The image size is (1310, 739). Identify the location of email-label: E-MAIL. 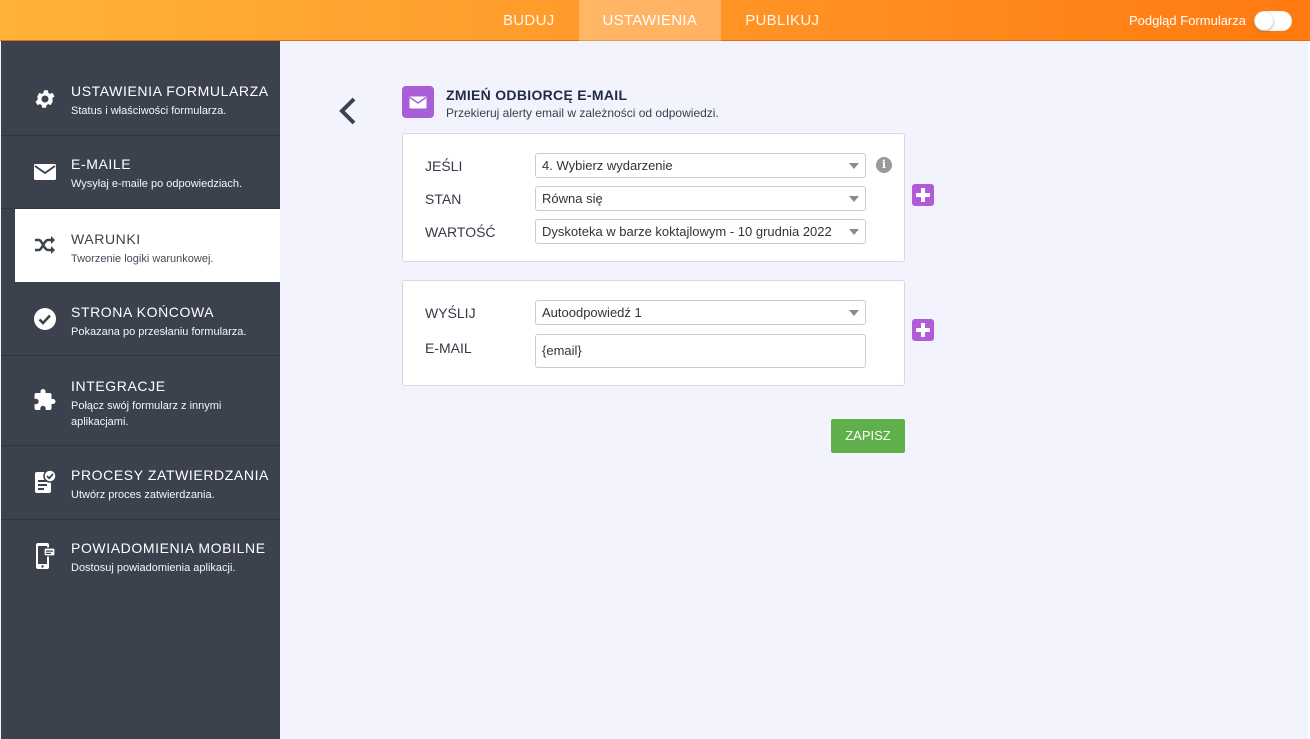
(448, 348).